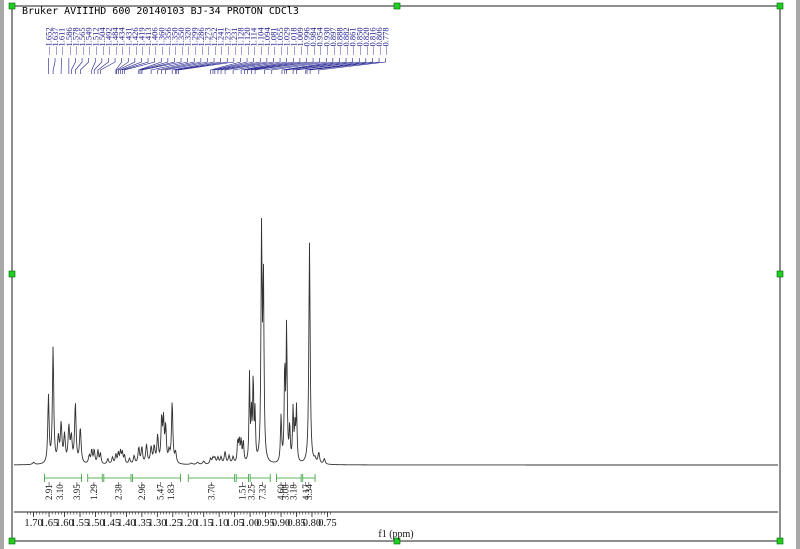 This screenshot has height=549, width=800. I want to click on integral-value: 3.10, so click(60, 492).